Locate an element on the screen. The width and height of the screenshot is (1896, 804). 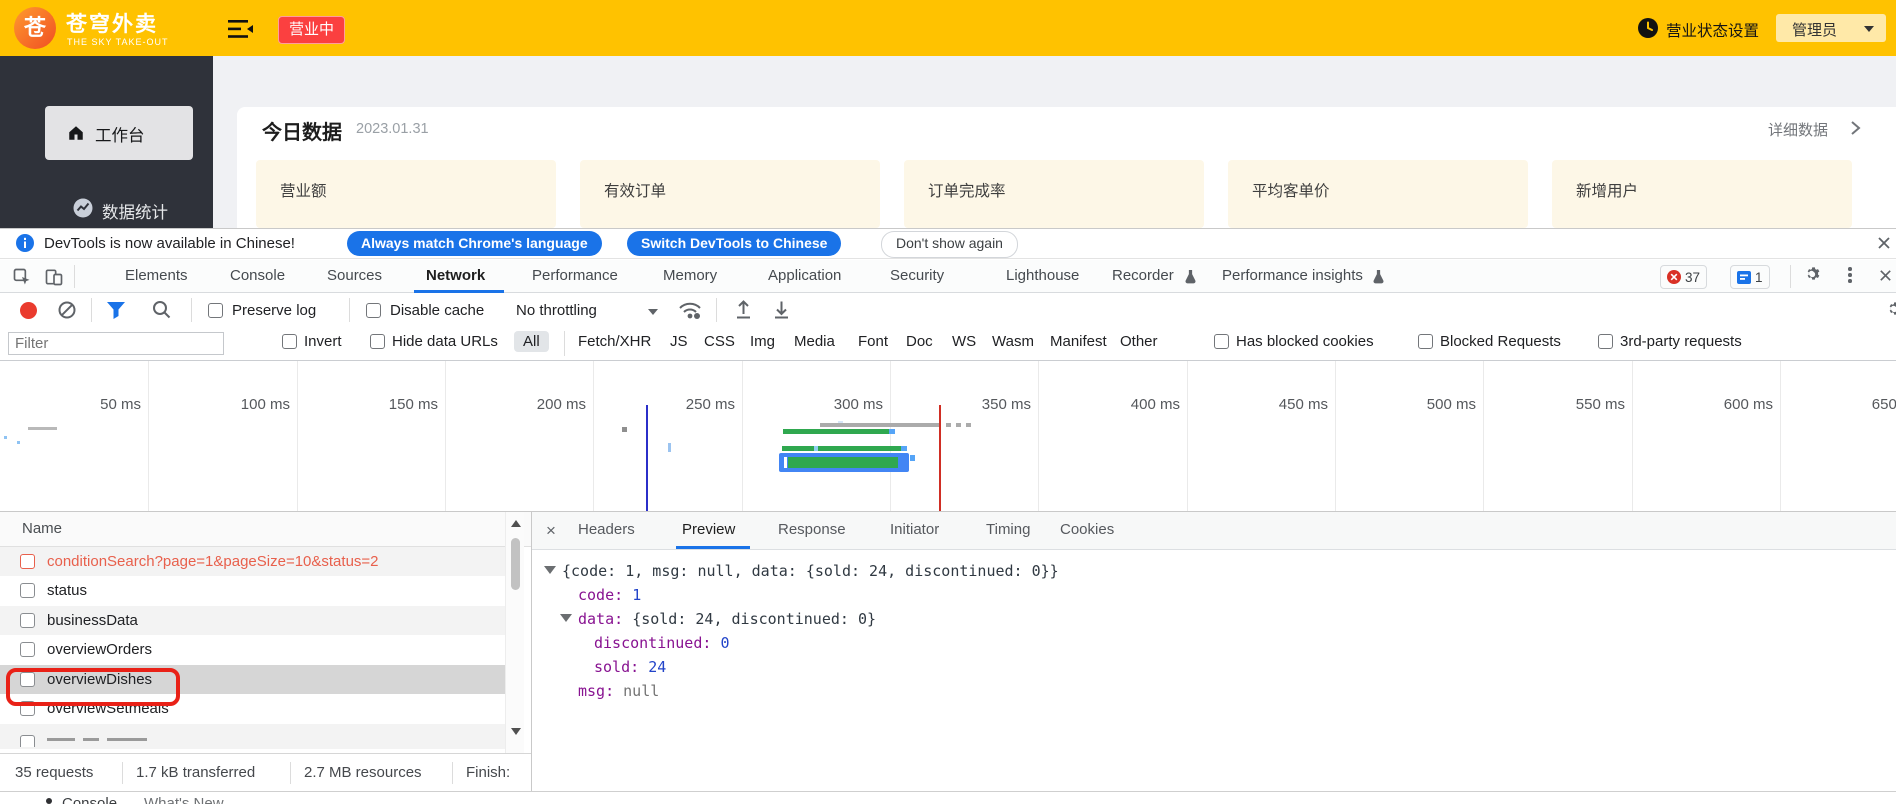
sidebar-collapse-icon is located at coordinates (241, 29).